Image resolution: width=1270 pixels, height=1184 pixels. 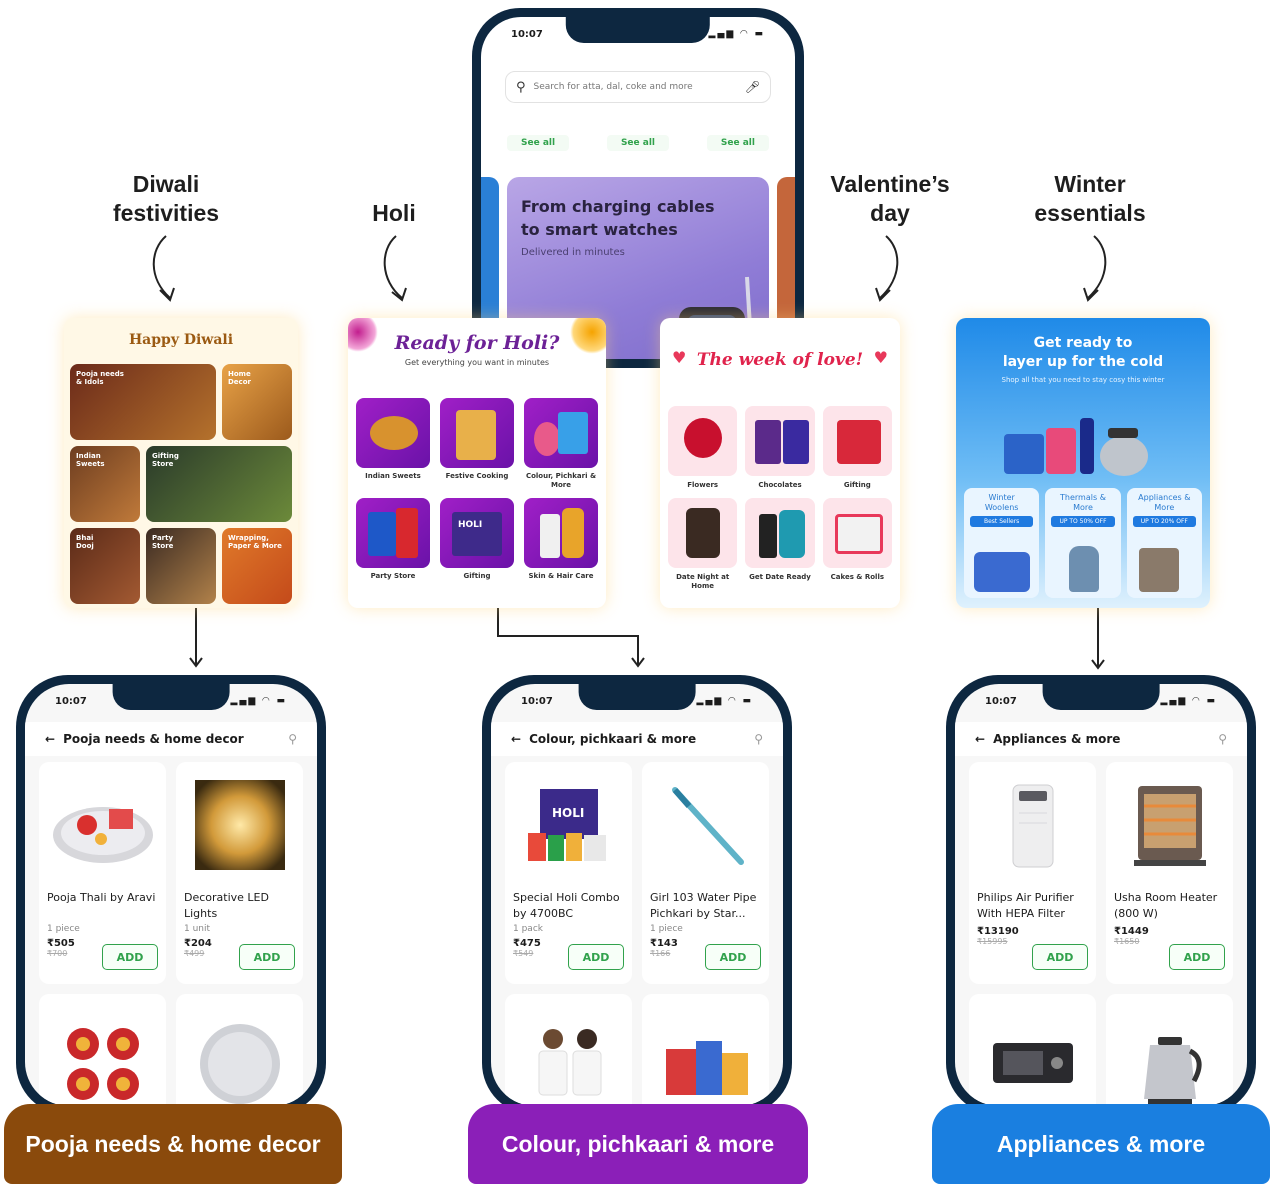 What do you see at coordinates (105, 566) in the screenshot?
I see `diwali-tile-bhai-dooj: Bhai Dooj` at bounding box center [105, 566].